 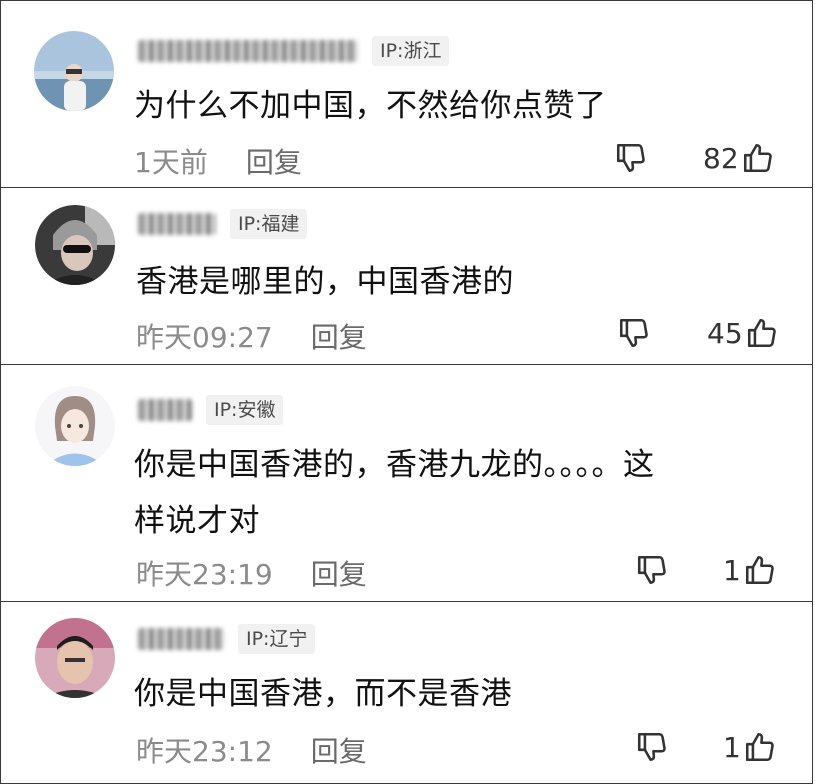 I want to click on comment-text: 香港是哪里的，中国香港的, so click(x=325, y=282).